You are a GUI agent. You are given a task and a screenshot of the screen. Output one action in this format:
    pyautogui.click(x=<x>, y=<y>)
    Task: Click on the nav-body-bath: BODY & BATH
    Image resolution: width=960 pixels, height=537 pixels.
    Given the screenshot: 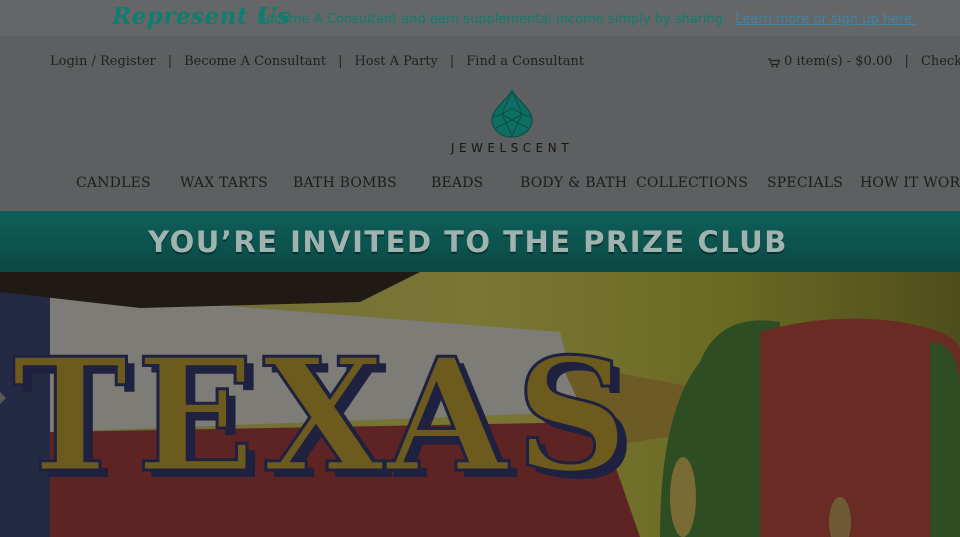 What is the action you would take?
    pyautogui.click(x=573, y=183)
    